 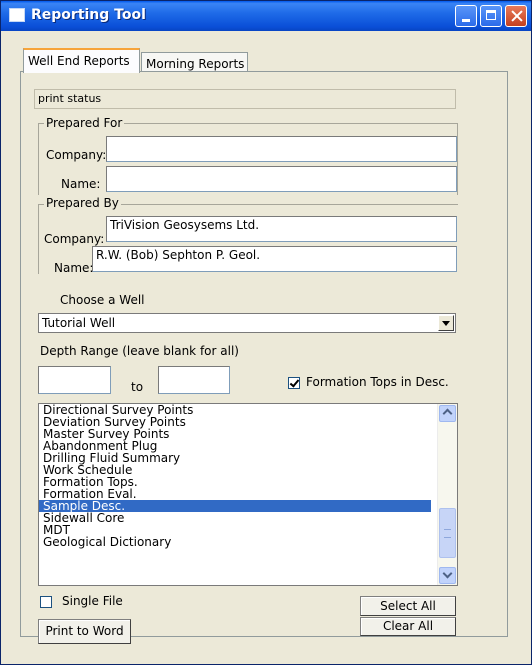 I want to click on choose-well-label: Choose a Well, so click(x=102, y=300).